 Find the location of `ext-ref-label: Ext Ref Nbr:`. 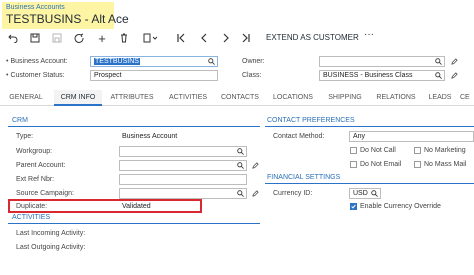

ext-ref-label: Ext Ref Nbr: is located at coordinates (35, 179).